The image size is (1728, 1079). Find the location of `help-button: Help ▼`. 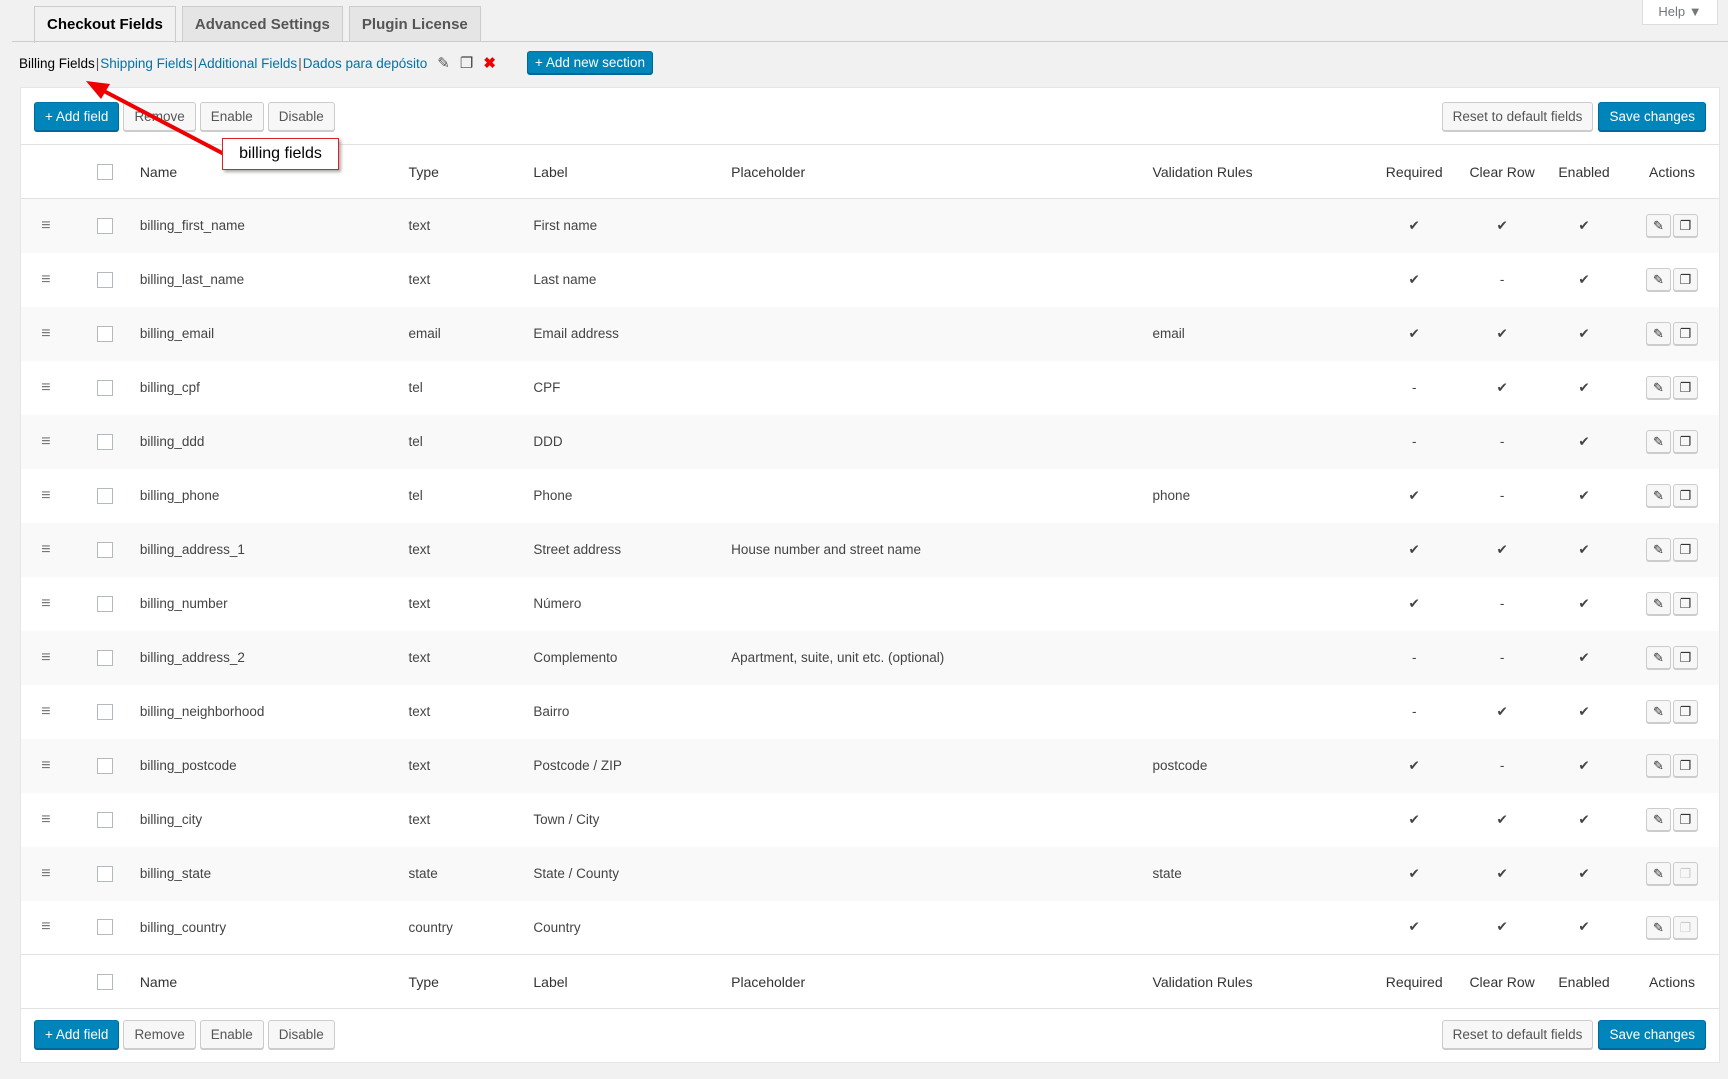

help-button: Help ▼ is located at coordinates (1680, 12).